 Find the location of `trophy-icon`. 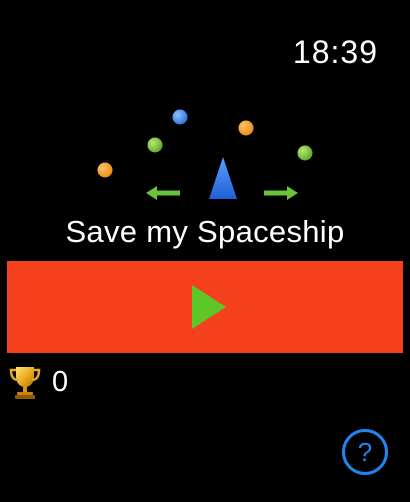

trophy-icon is located at coordinates (25, 383).